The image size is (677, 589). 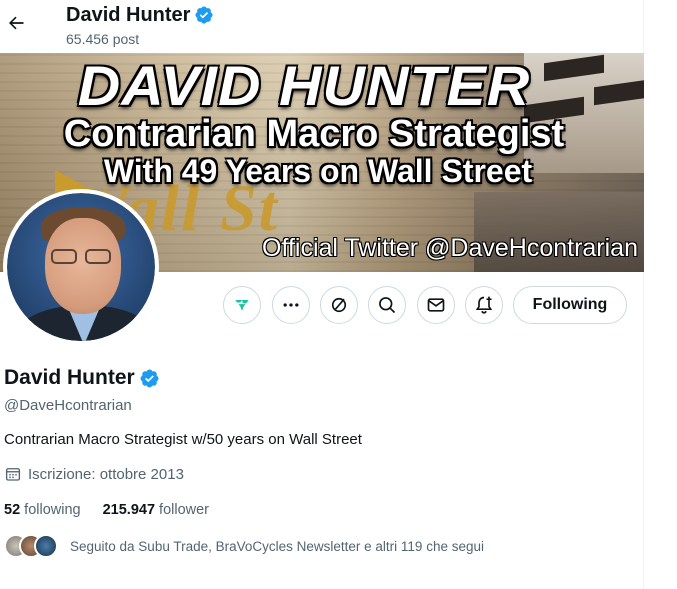 I want to click on profile-name: David Hunter, so click(x=82, y=378).